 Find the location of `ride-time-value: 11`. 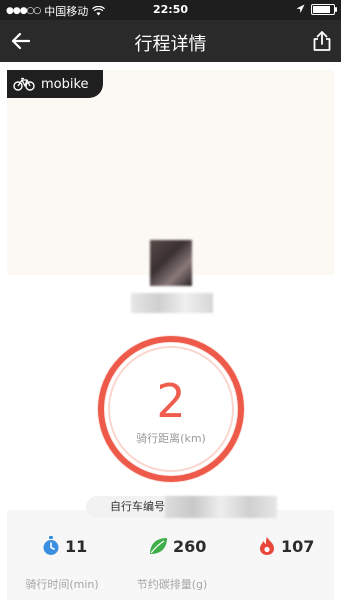

ride-time-value: 11 is located at coordinates (76, 546).